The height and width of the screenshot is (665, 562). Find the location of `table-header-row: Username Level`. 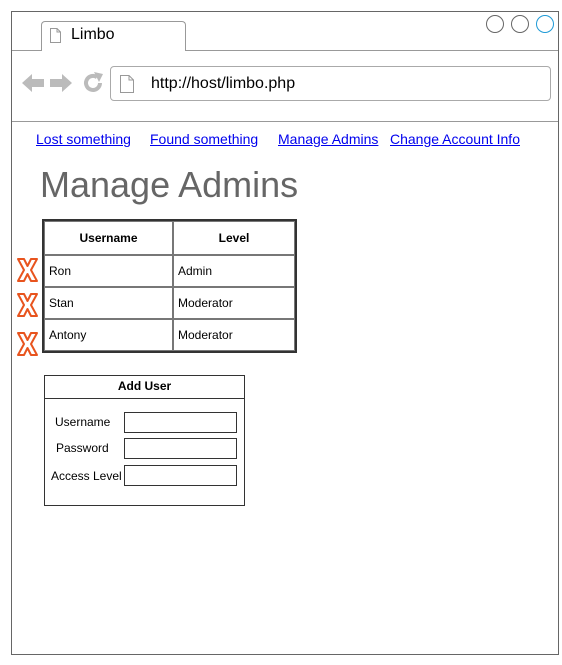

table-header-row: Username Level is located at coordinates (169, 238).